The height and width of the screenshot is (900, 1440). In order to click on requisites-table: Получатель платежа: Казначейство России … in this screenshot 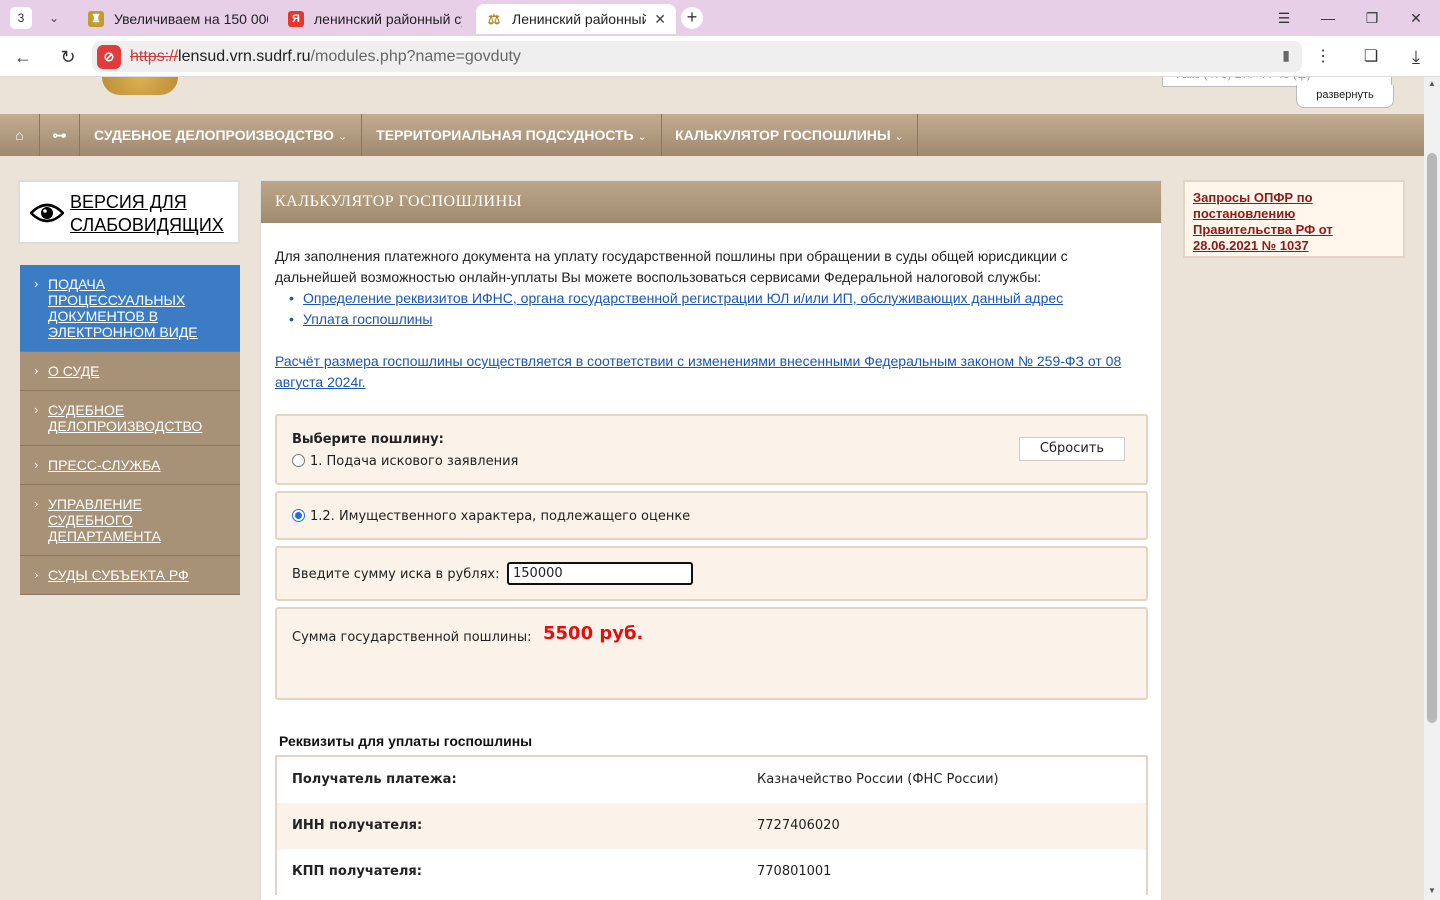, I will do `click(711, 825)`.